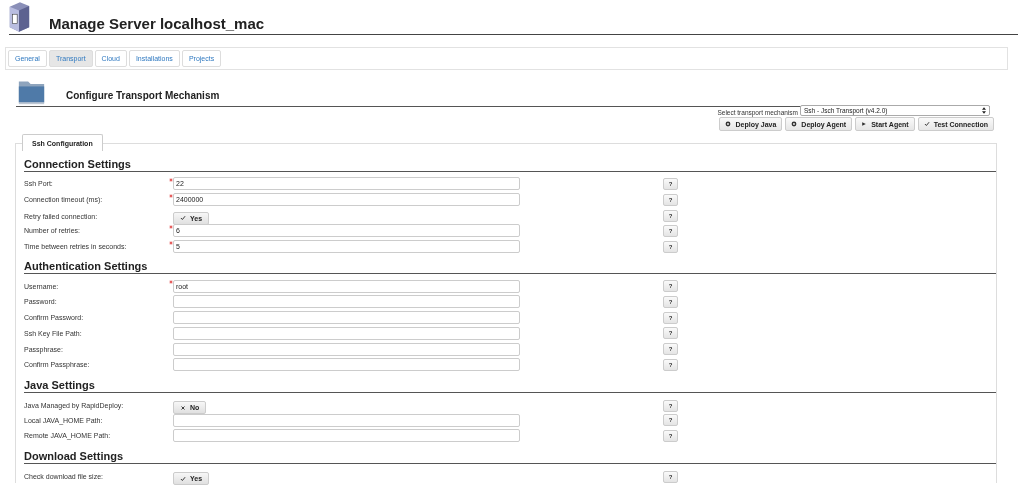 This screenshot has height=488, width=1024. Describe the element at coordinates (510, 456) in the screenshot. I see `section-heading: Download Settings` at that location.